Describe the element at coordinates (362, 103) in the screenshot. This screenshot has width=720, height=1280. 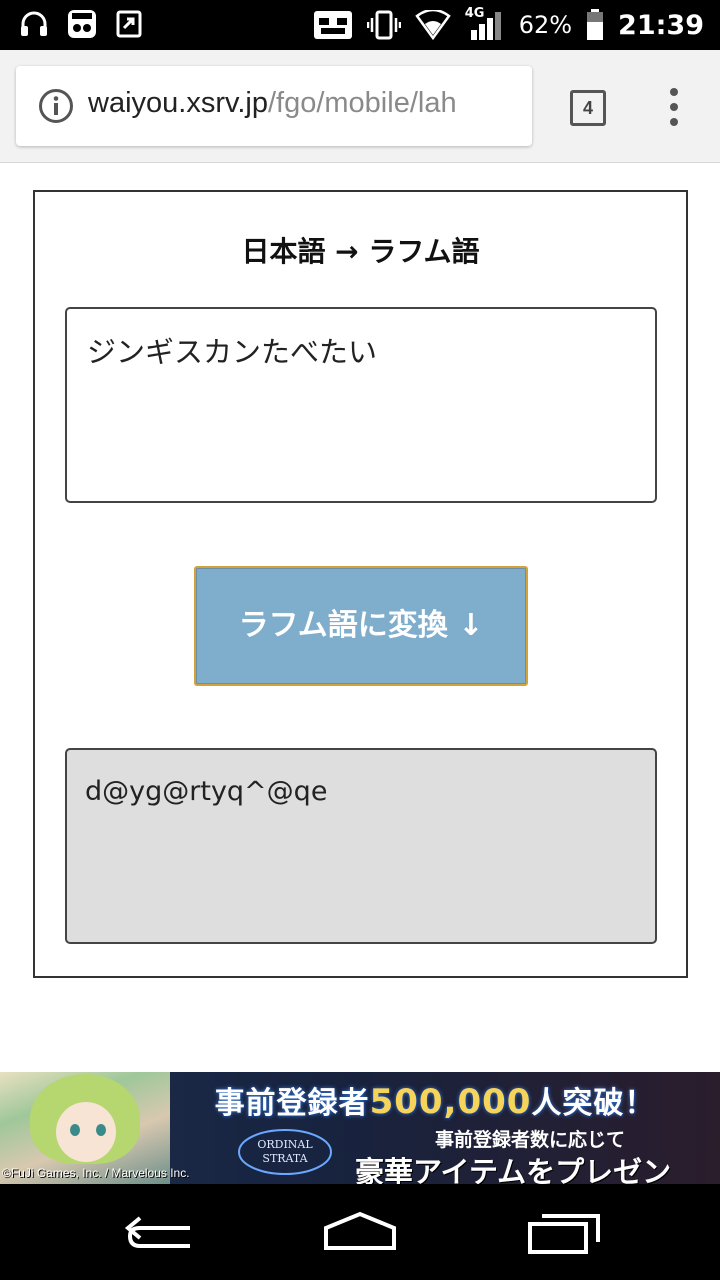
I see `url-path: /fgo/mobile/lah` at that location.